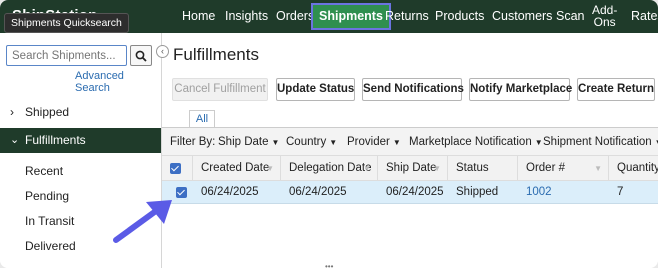 This screenshot has width=658, height=268. I want to click on chevron-right-icon: ›, so click(12, 112).